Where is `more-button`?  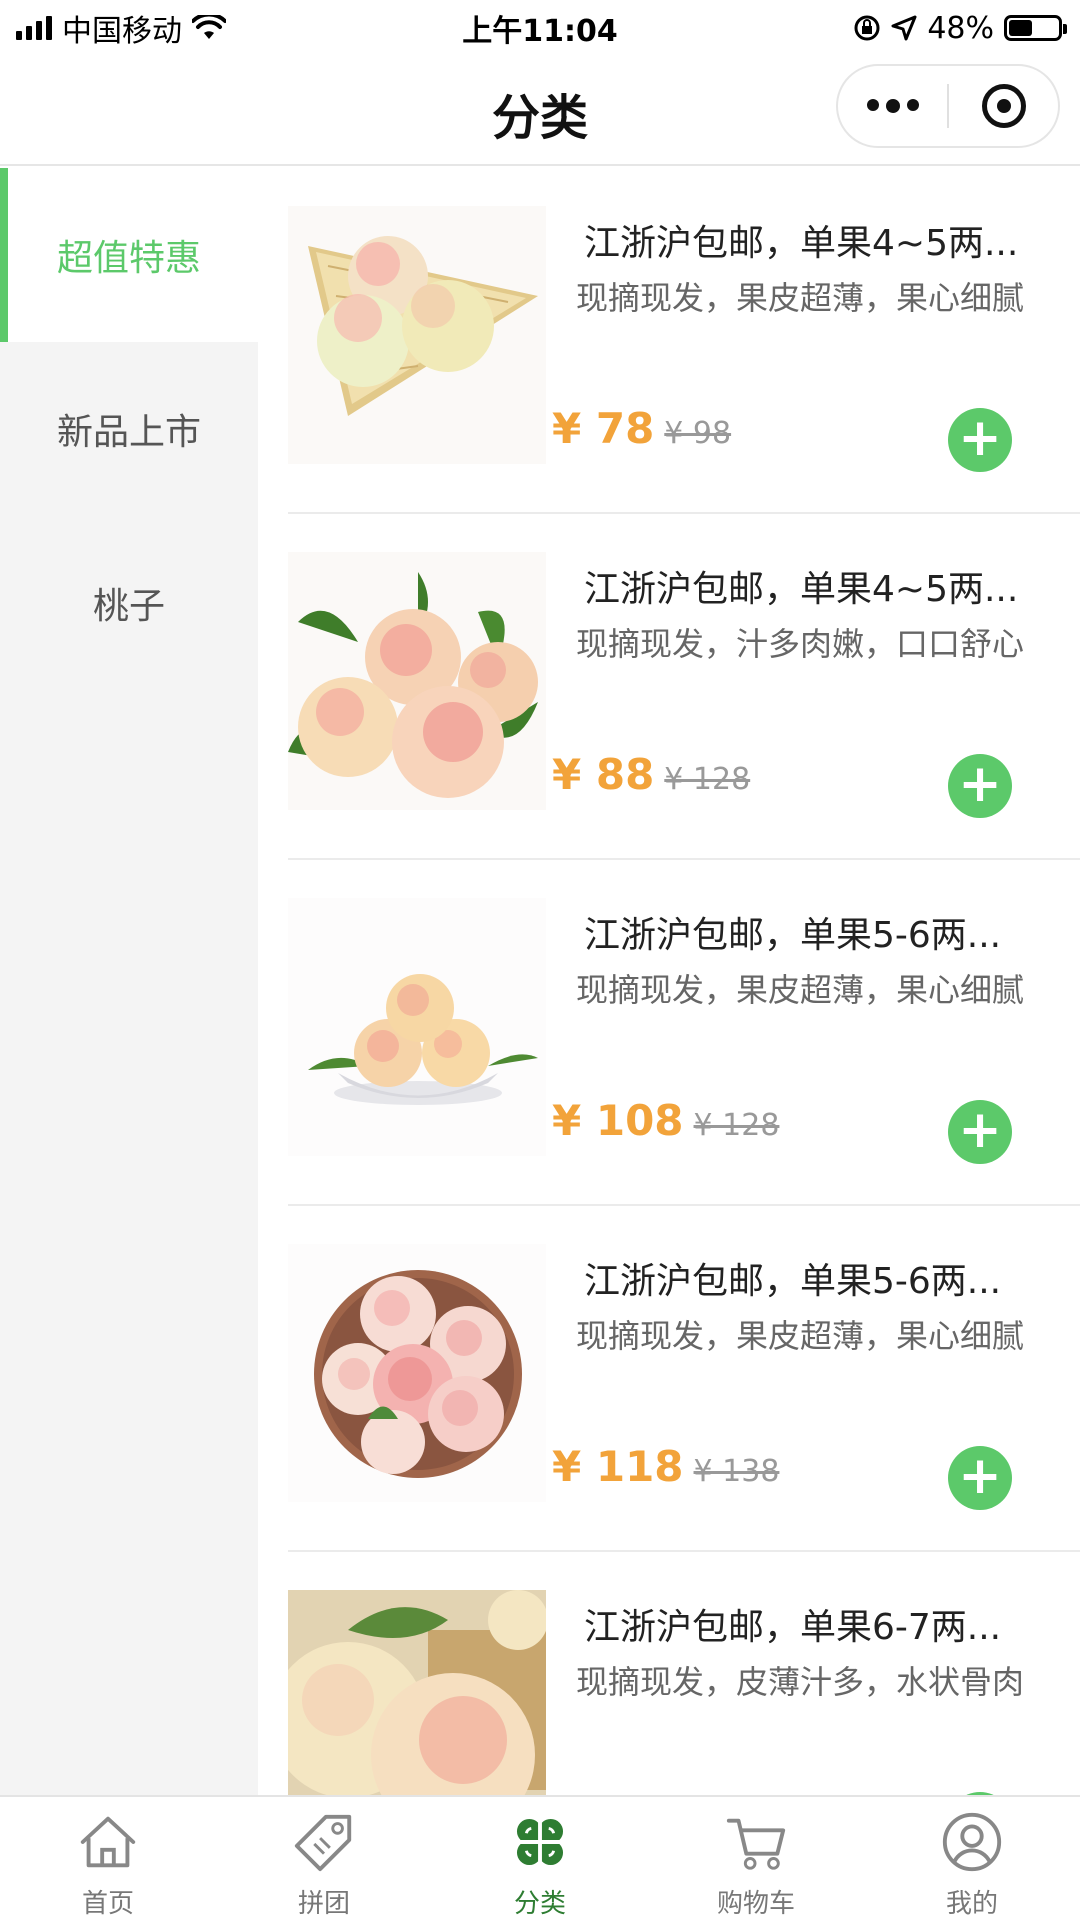 more-button is located at coordinates (892, 106).